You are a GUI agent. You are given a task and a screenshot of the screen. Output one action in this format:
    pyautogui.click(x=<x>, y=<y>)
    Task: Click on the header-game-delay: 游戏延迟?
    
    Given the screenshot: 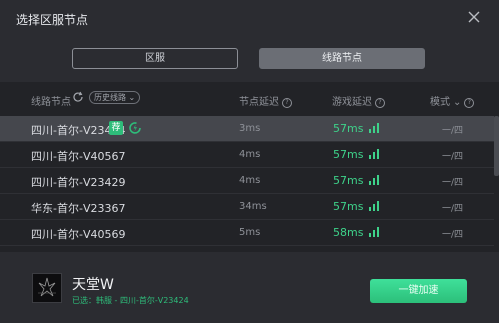 What is the action you would take?
    pyautogui.click(x=358, y=100)
    